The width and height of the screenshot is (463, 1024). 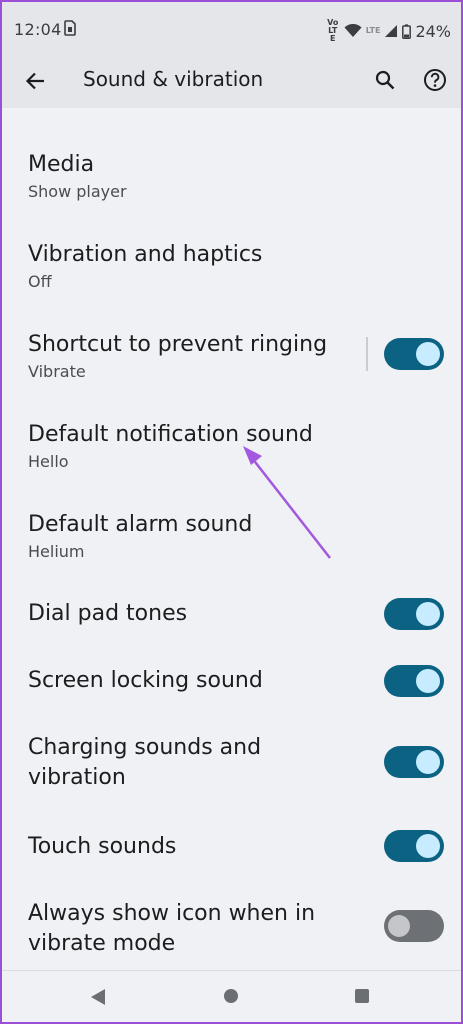 I want to click on setting-default-alarm-sound: Default alarm sound Helium, so click(x=231, y=536).